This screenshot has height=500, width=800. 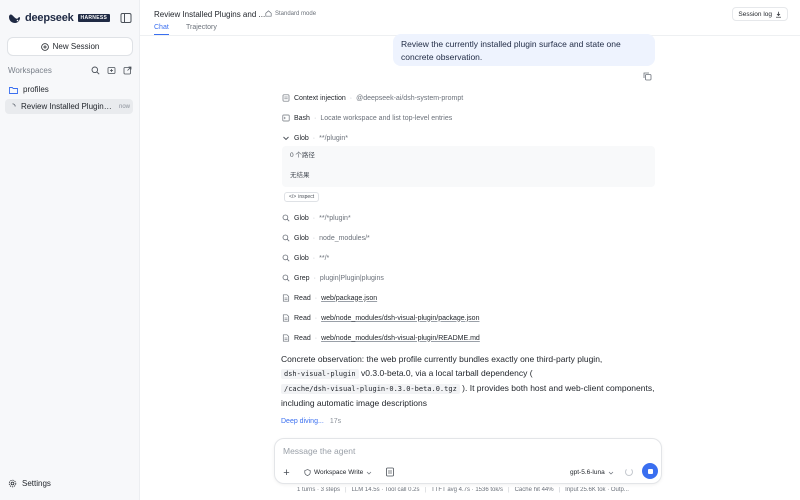 I want to click on new-session-button: New Session, so click(x=70, y=46).